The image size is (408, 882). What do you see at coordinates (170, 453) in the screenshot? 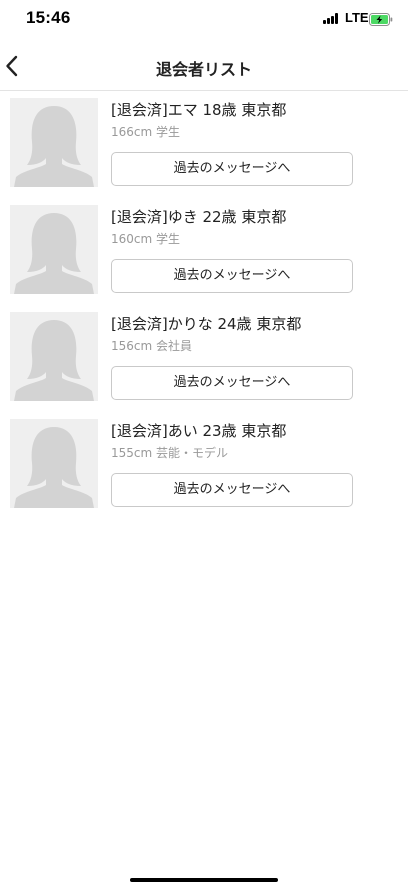
I see `user-profile-summary: 155cm 芸能・モデル` at bounding box center [170, 453].